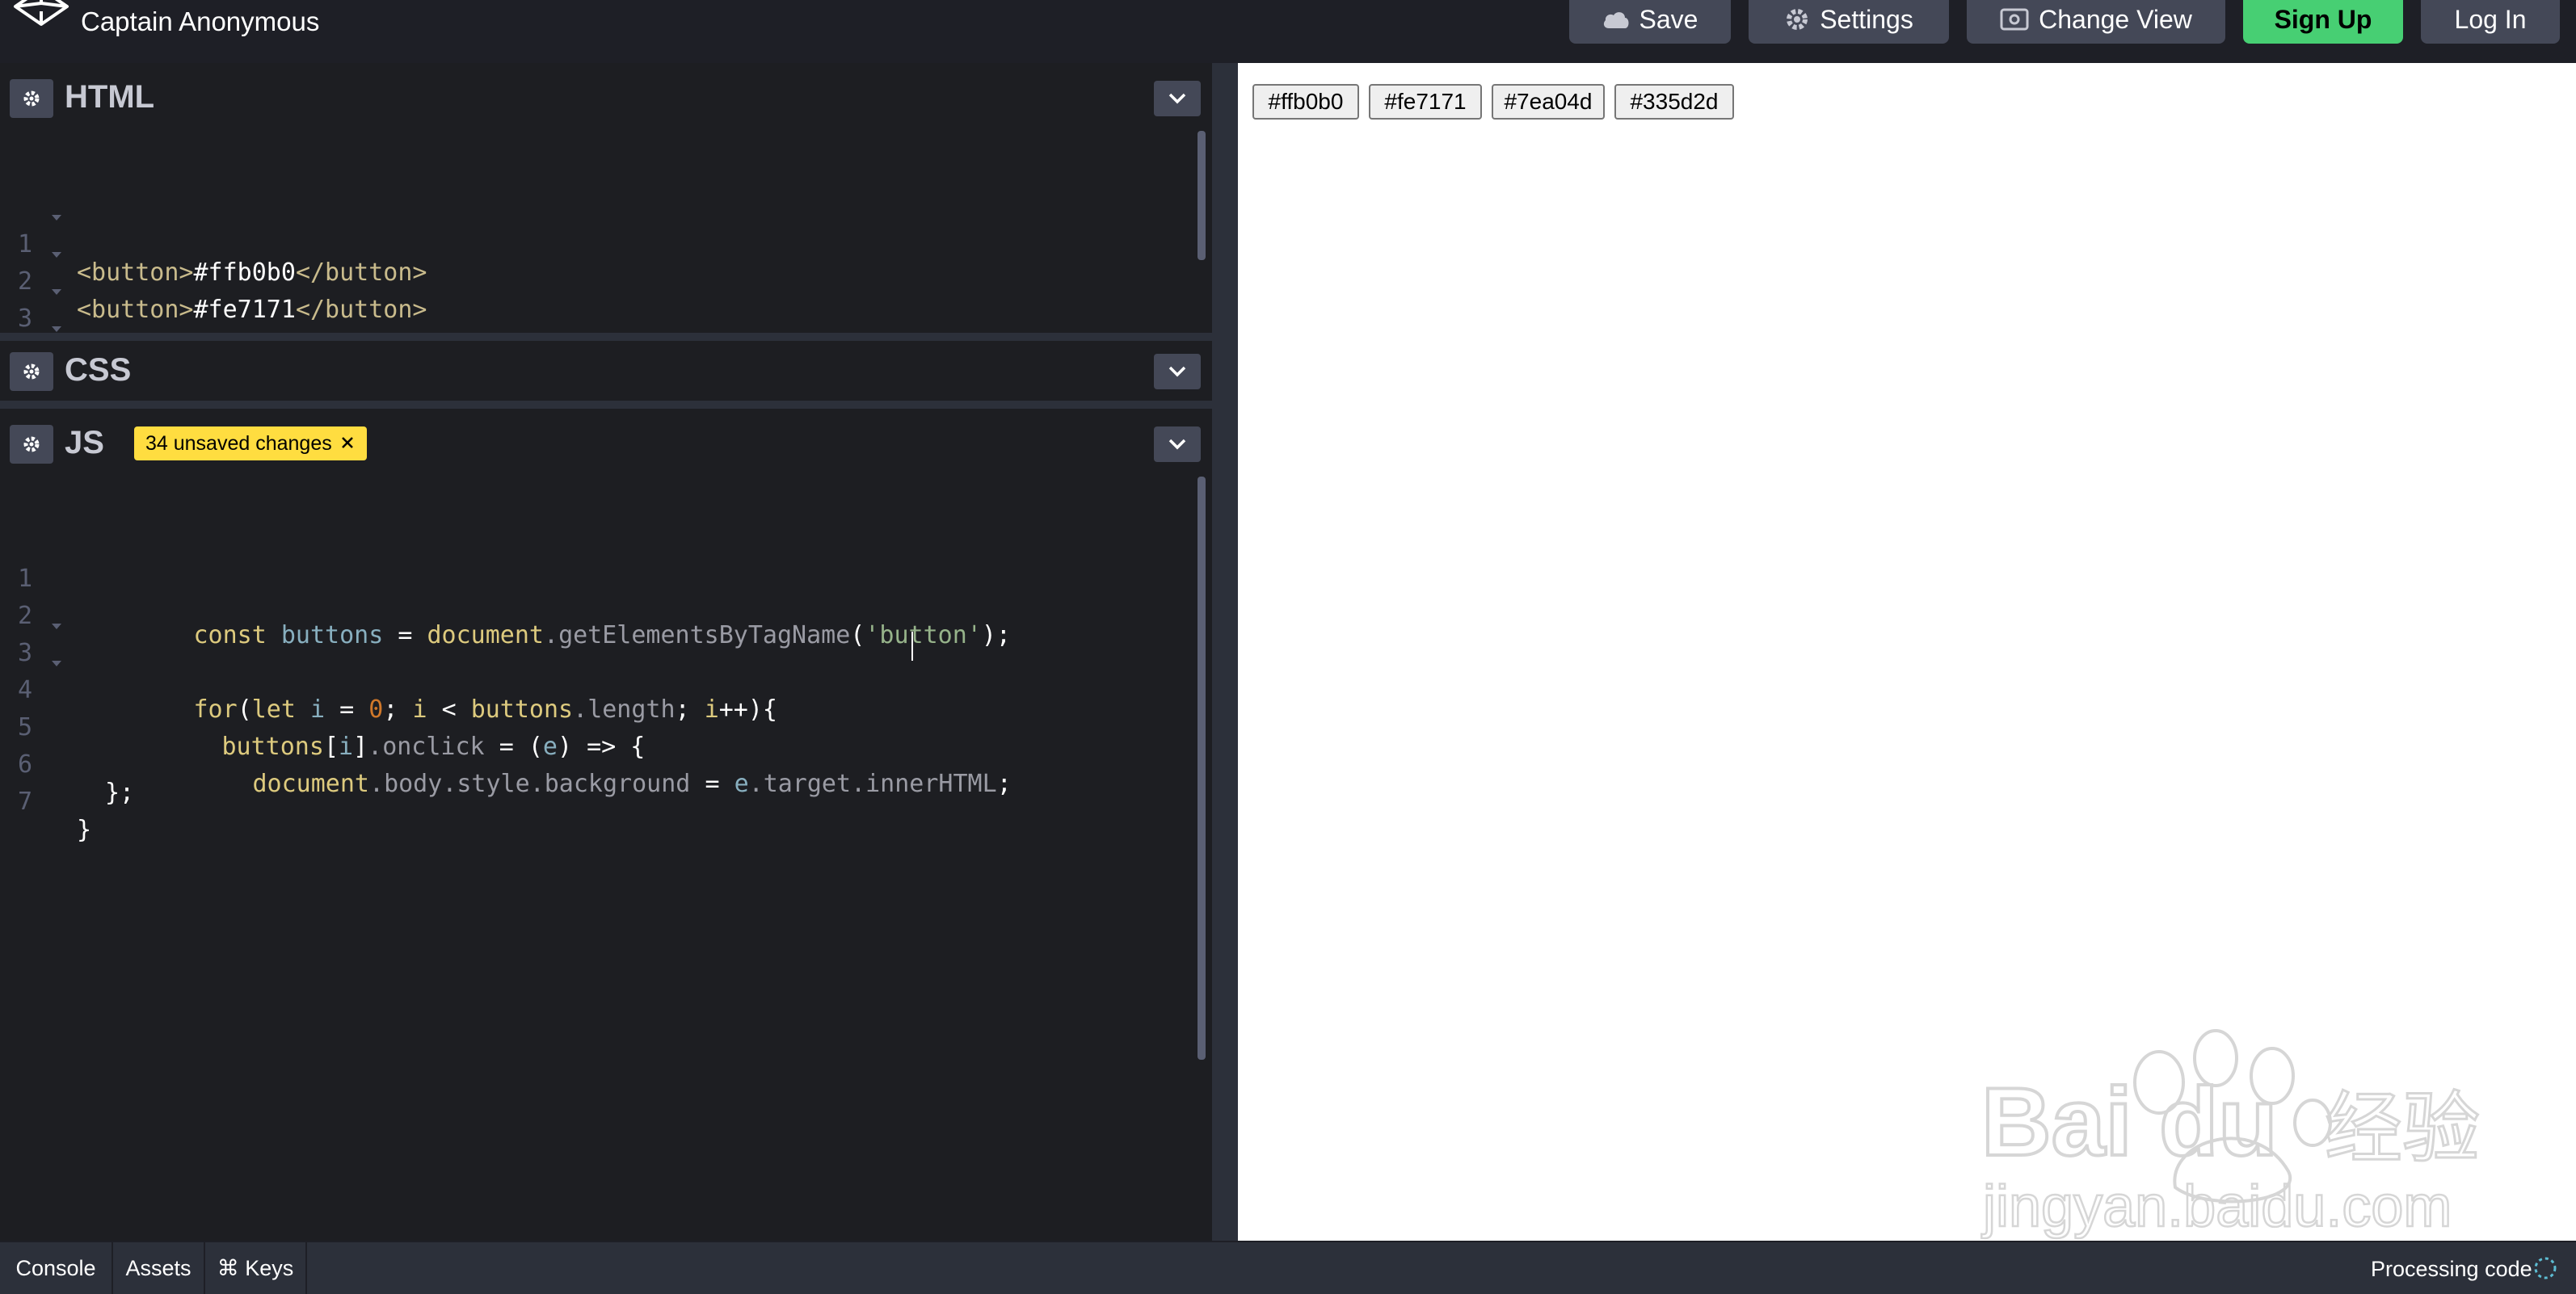 This screenshot has width=2576, height=1294. What do you see at coordinates (606, 95) in the screenshot?
I see `html-panel-header: HTML` at bounding box center [606, 95].